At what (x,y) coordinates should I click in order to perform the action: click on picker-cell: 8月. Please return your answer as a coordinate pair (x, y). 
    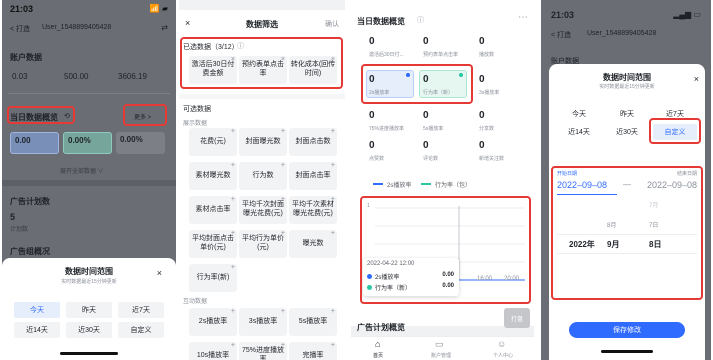
    Looking at the image, I should click on (611, 224).